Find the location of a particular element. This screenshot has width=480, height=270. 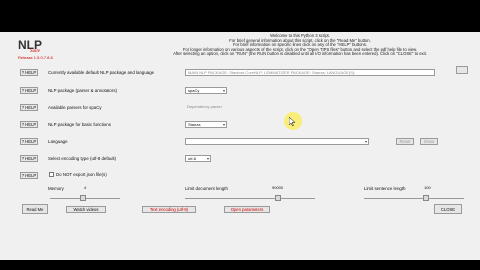

doc-length-slider-knob is located at coordinates (278, 198).